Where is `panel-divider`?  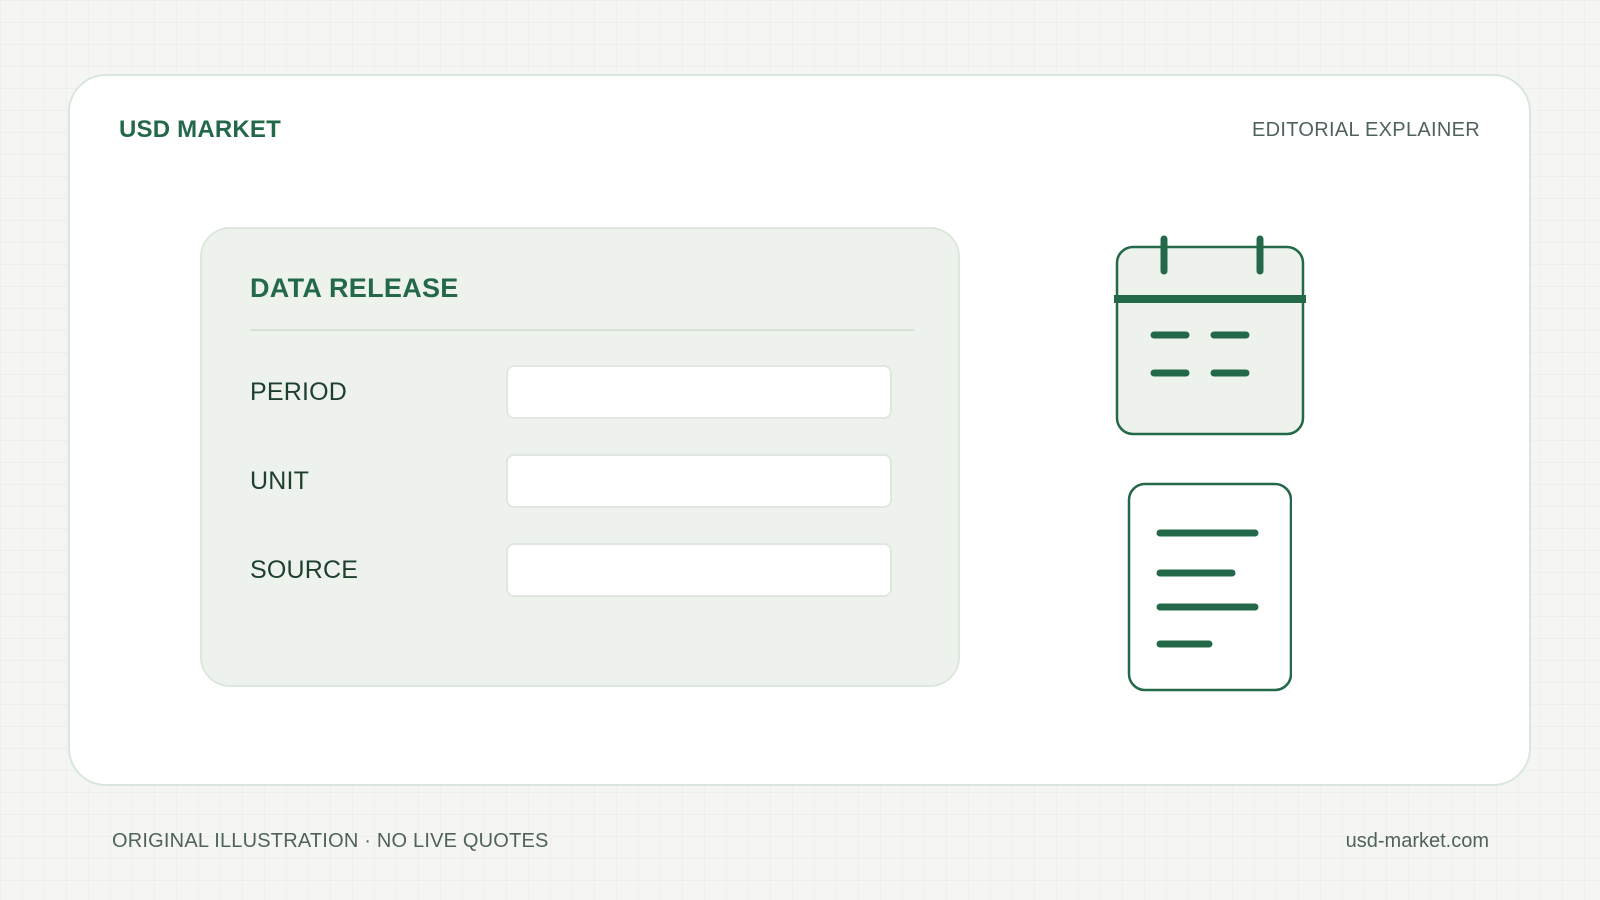 panel-divider is located at coordinates (582, 330).